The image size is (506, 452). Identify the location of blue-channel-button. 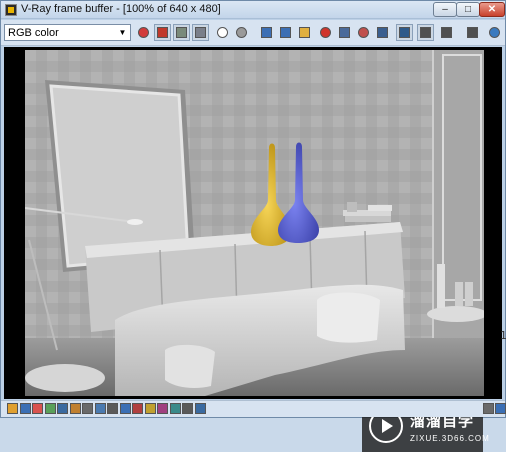
(200, 32).